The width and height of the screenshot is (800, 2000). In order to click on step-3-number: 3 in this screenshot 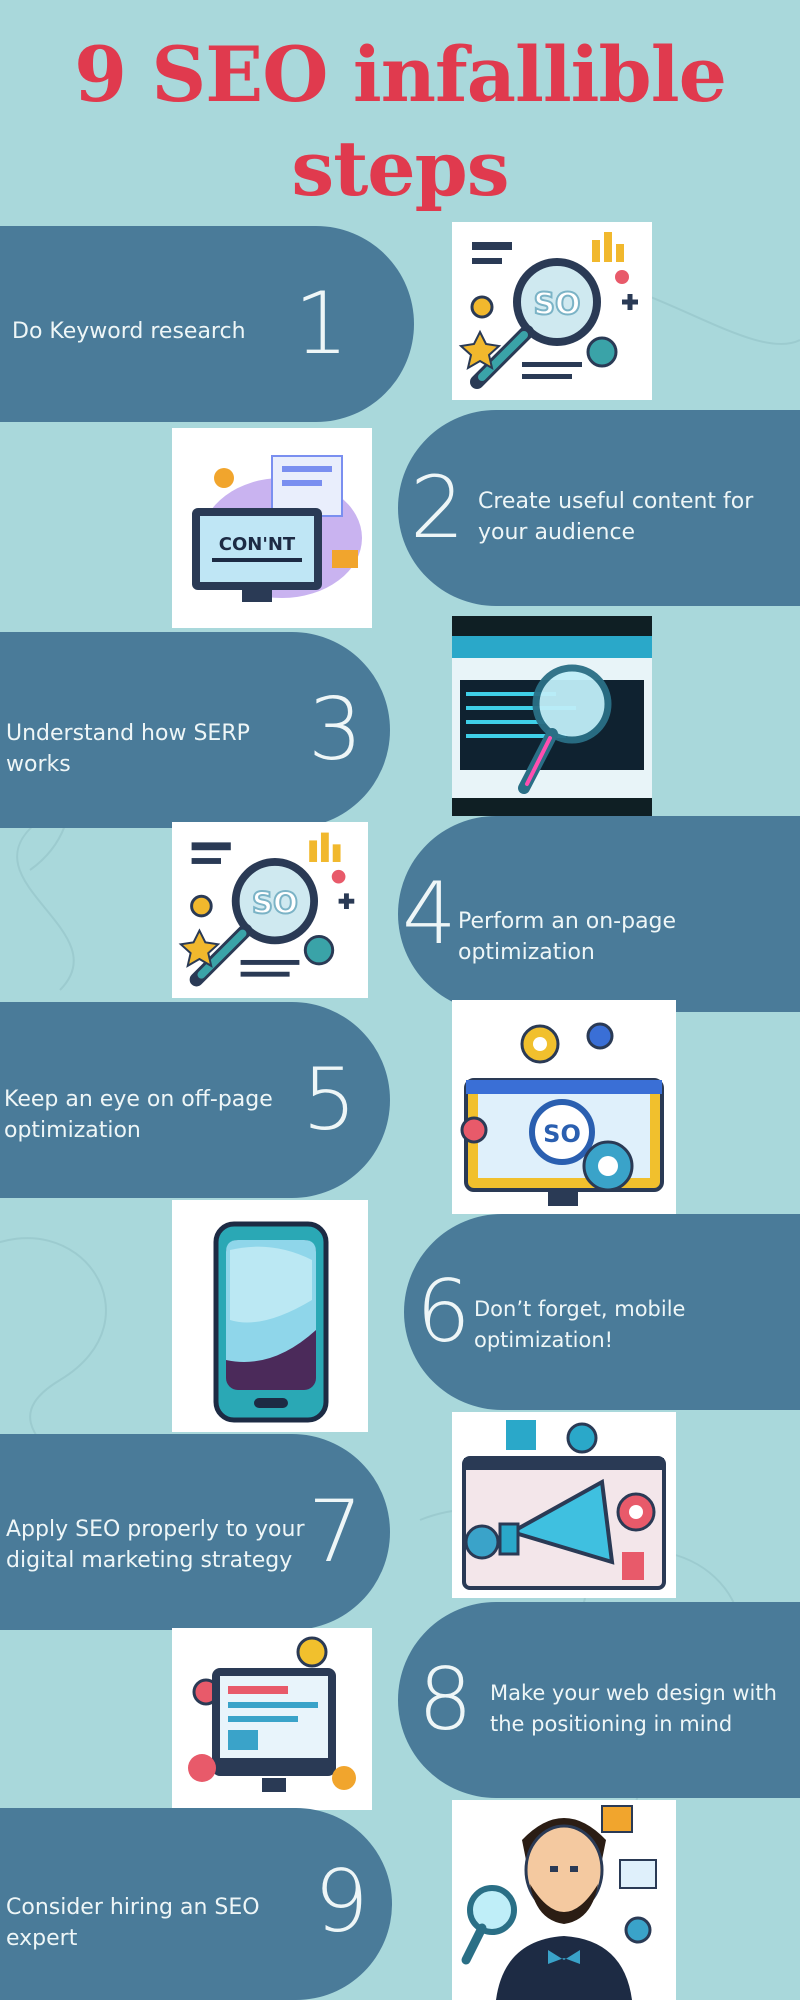, I will do `click(335, 730)`.